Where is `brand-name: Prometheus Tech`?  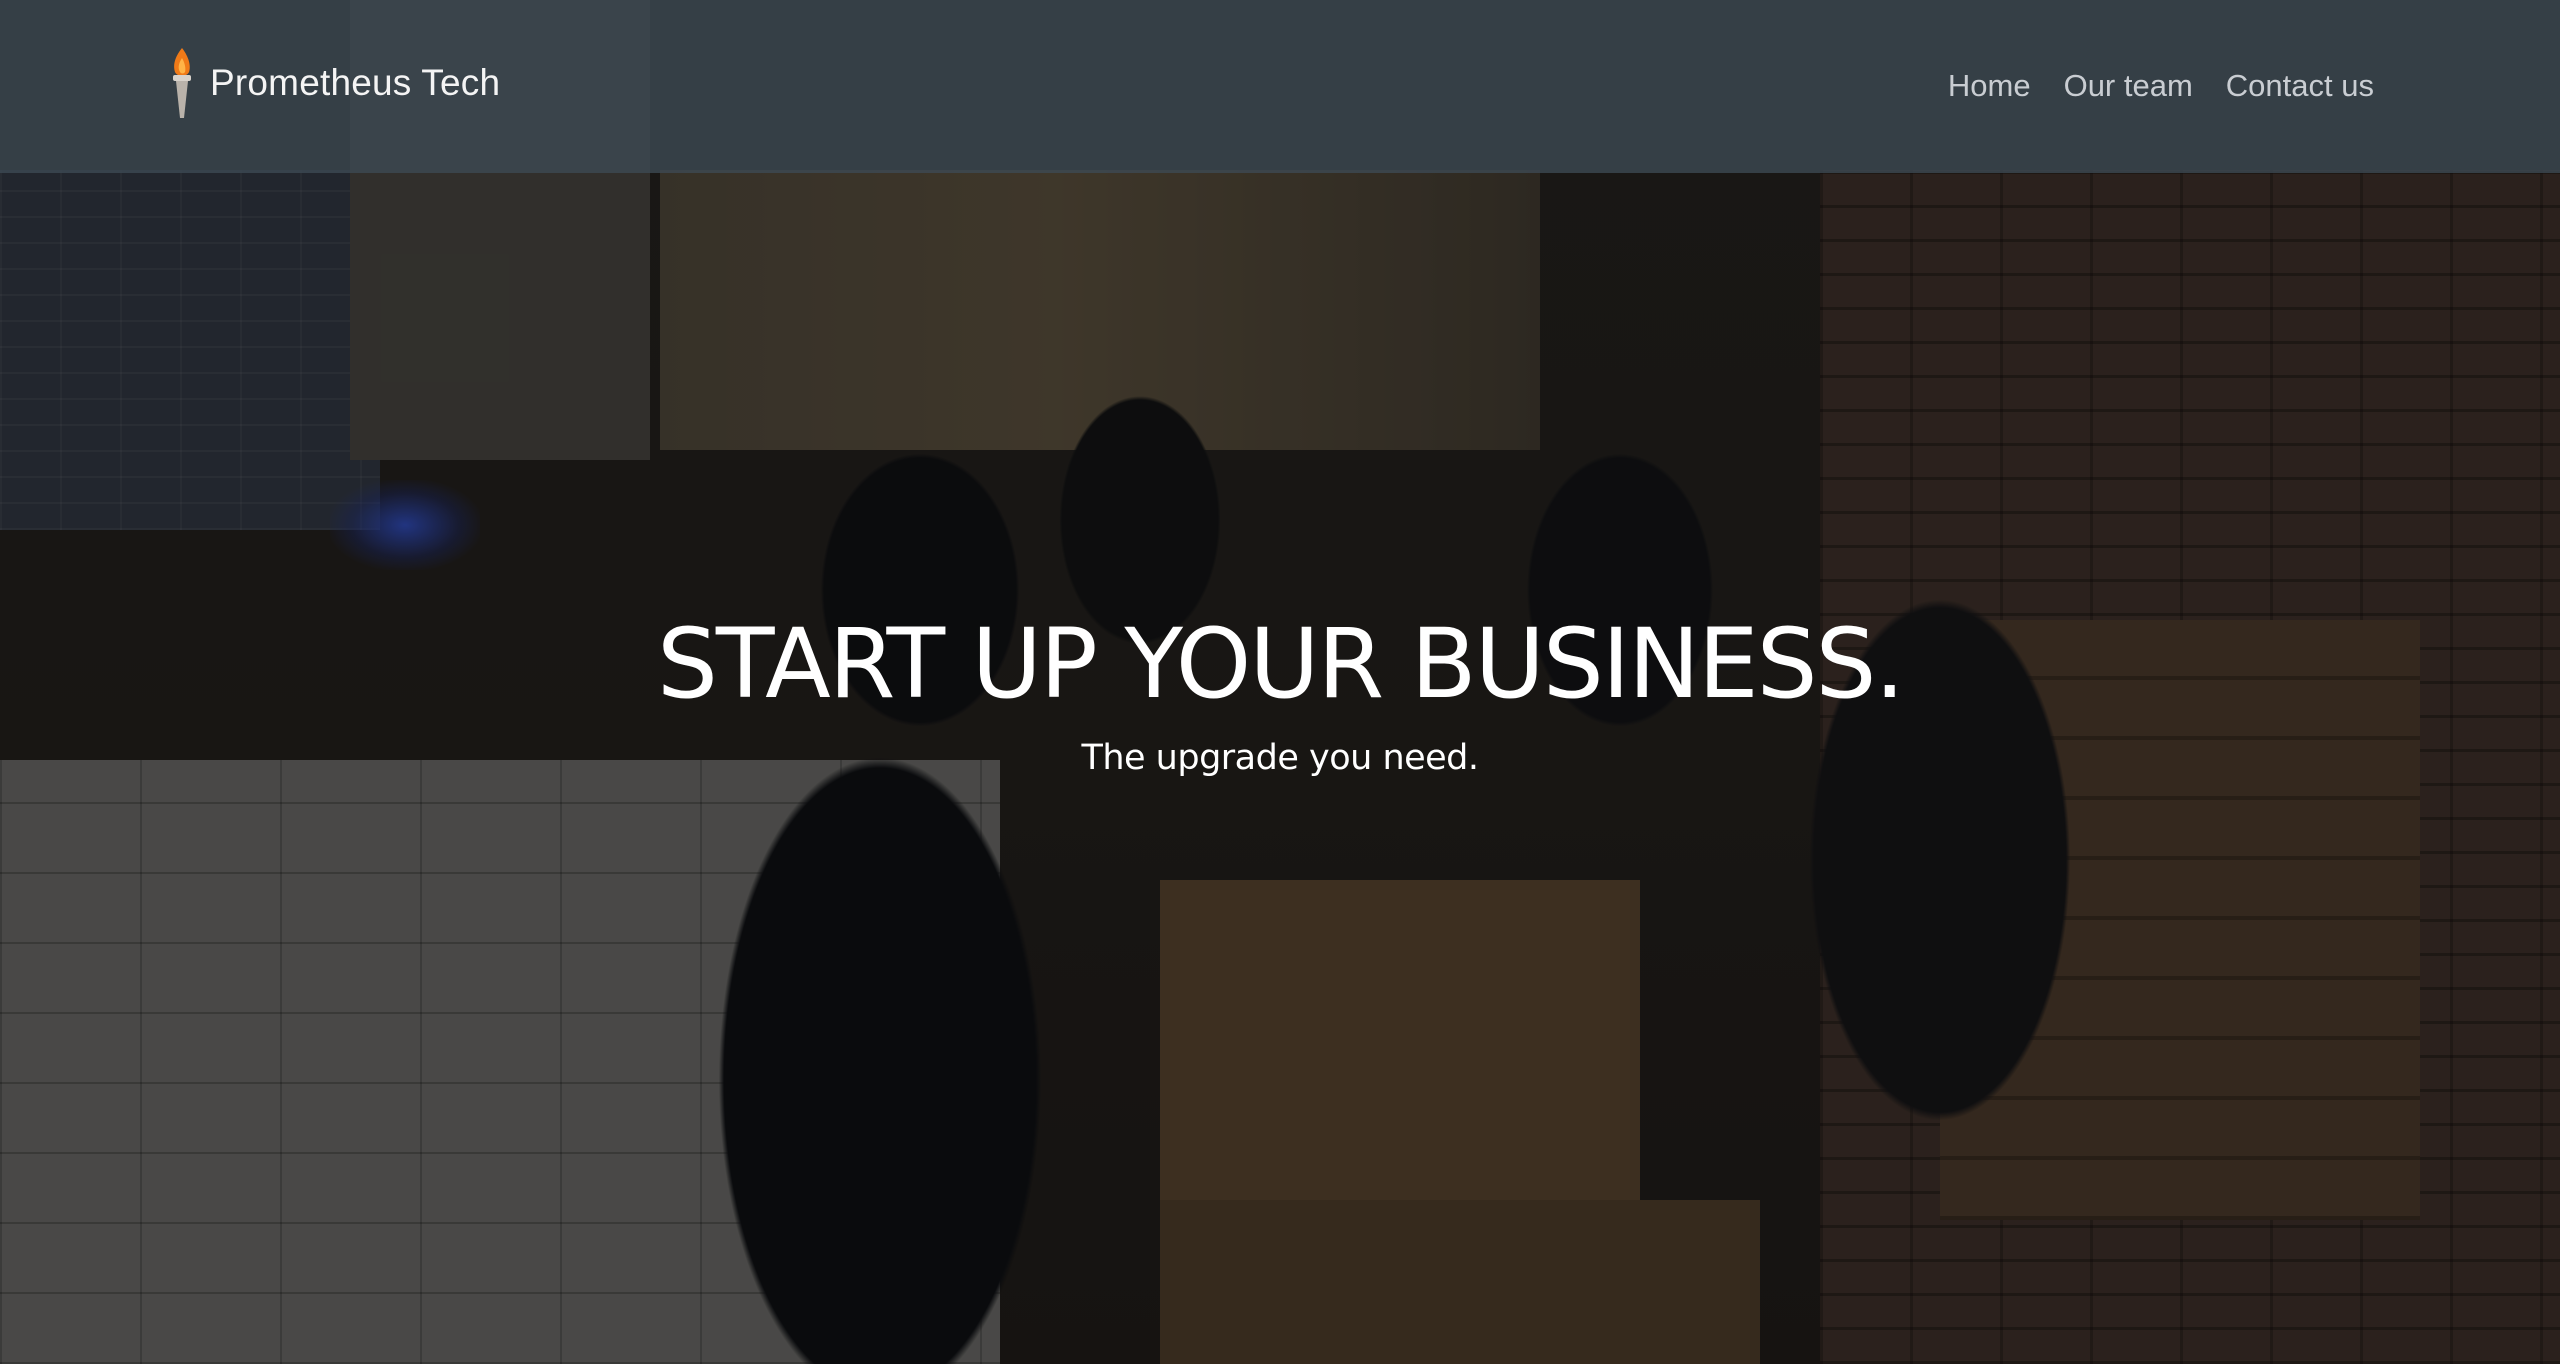
brand-name: Prometheus Tech is located at coordinates (355, 82).